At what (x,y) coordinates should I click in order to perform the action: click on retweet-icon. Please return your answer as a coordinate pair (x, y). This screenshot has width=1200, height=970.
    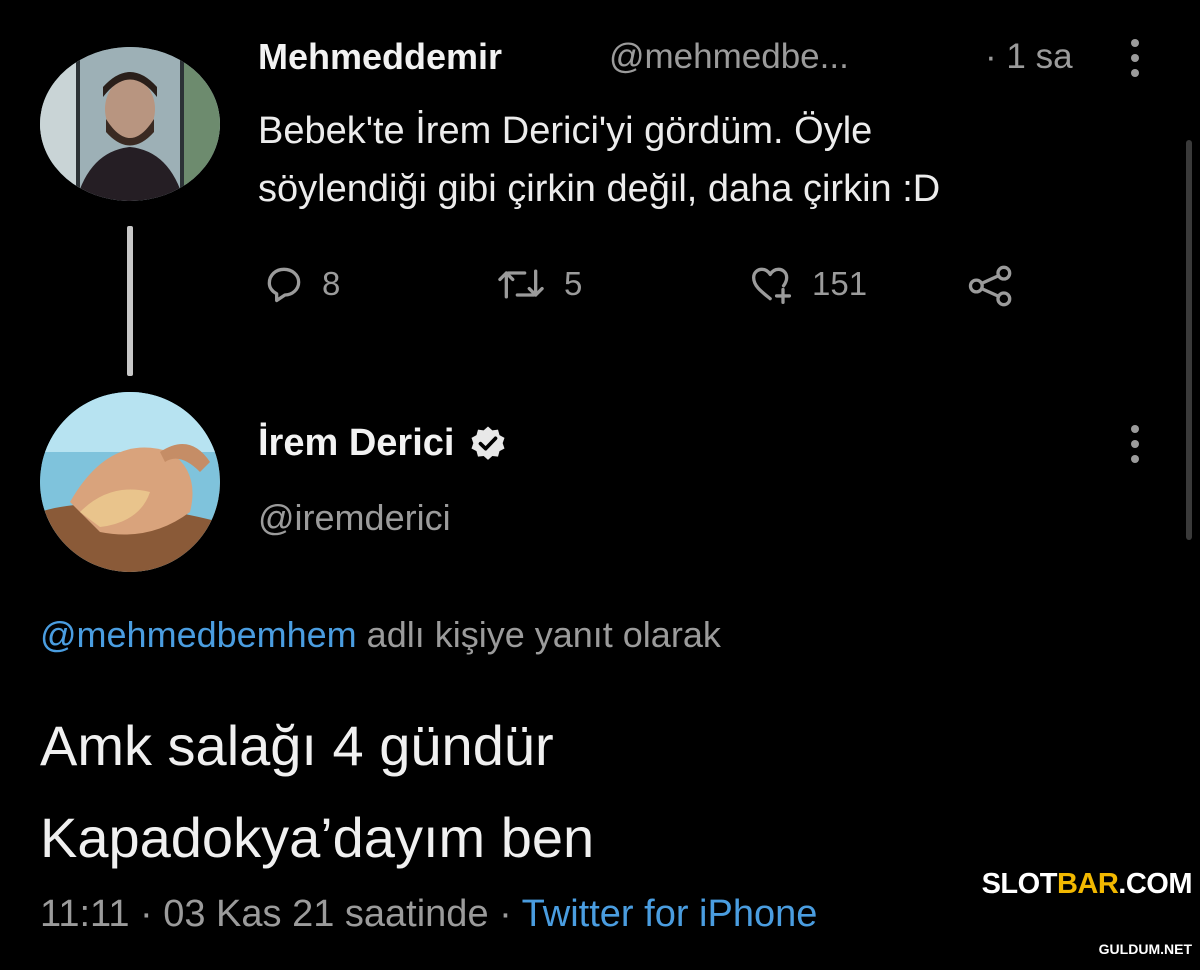
    Looking at the image, I should click on (521, 284).